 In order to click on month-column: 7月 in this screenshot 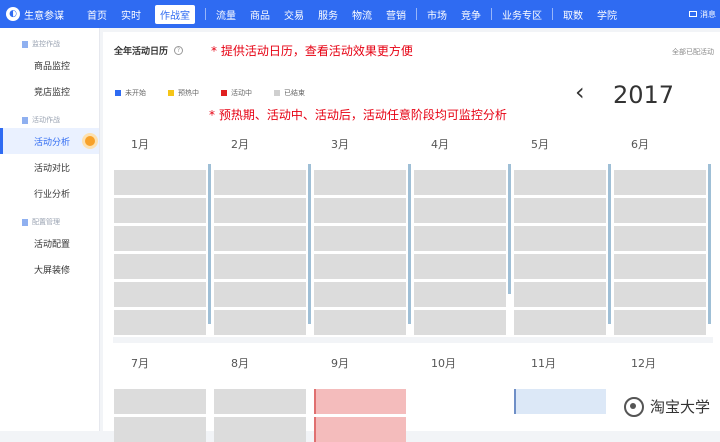, I will do `click(162, 387)`.